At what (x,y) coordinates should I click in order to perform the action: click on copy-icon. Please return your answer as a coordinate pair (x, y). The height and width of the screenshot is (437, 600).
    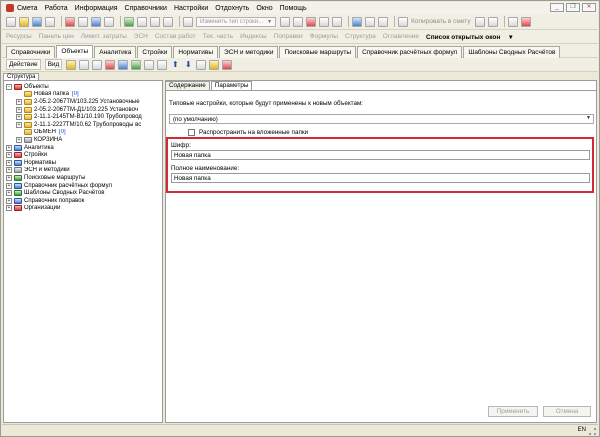
    Looking at the image, I should click on (83, 21).